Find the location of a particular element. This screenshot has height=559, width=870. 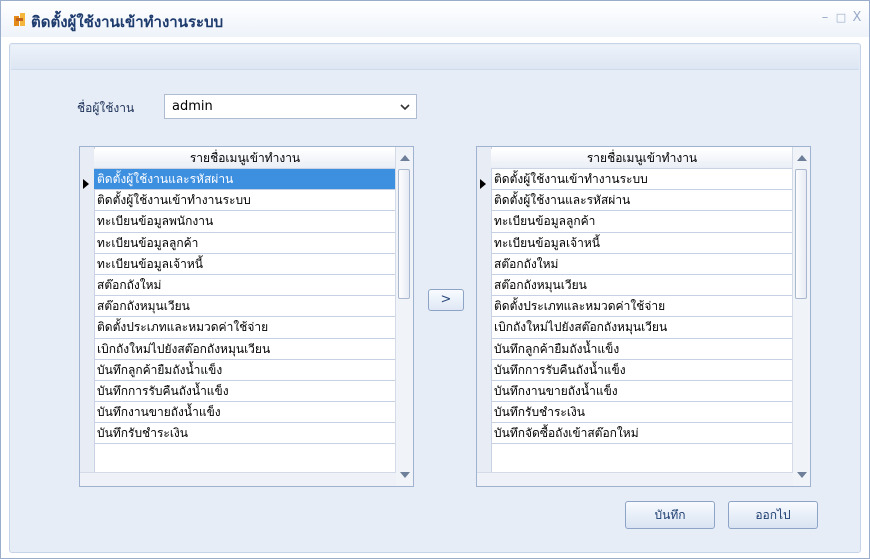

app-logo-icon is located at coordinates (19, 19).